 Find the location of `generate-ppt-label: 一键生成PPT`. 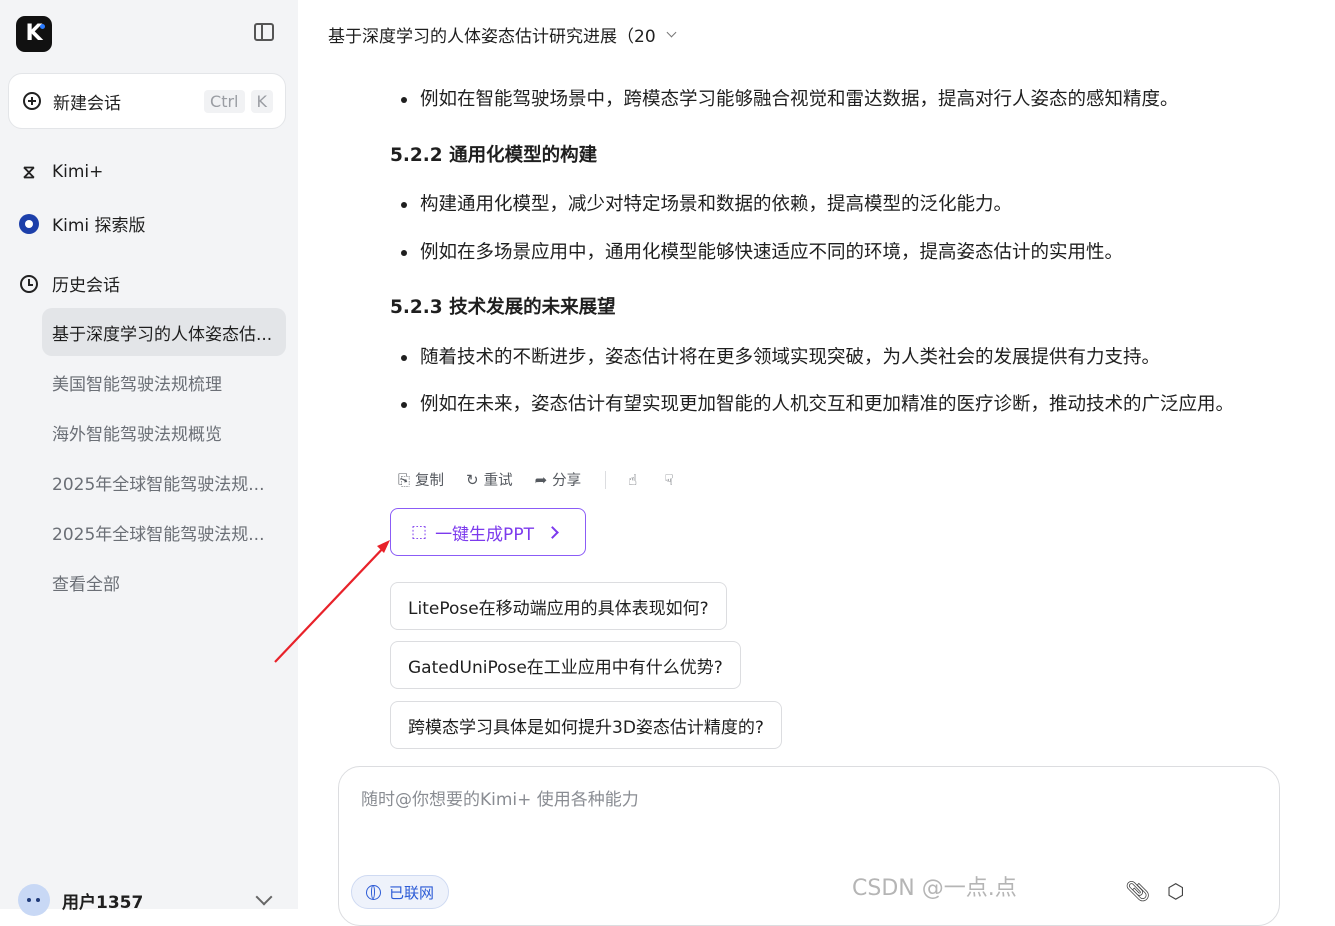

generate-ppt-label: 一键生成PPT is located at coordinates (484, 534).